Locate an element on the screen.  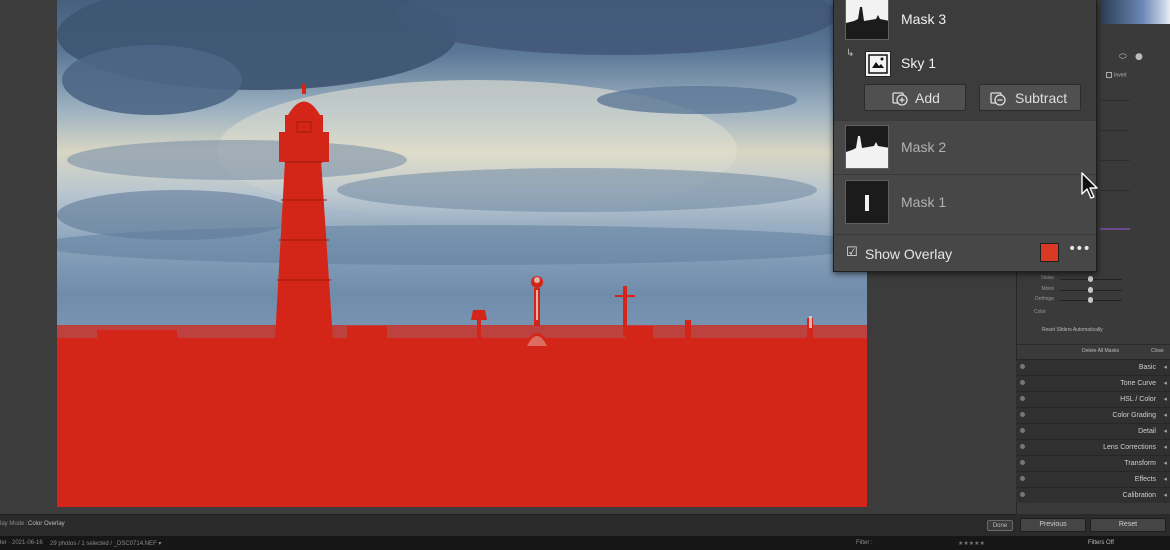
section-lens-corrections: Lens Corrections ◂ is located at coordinates (1093, 447).